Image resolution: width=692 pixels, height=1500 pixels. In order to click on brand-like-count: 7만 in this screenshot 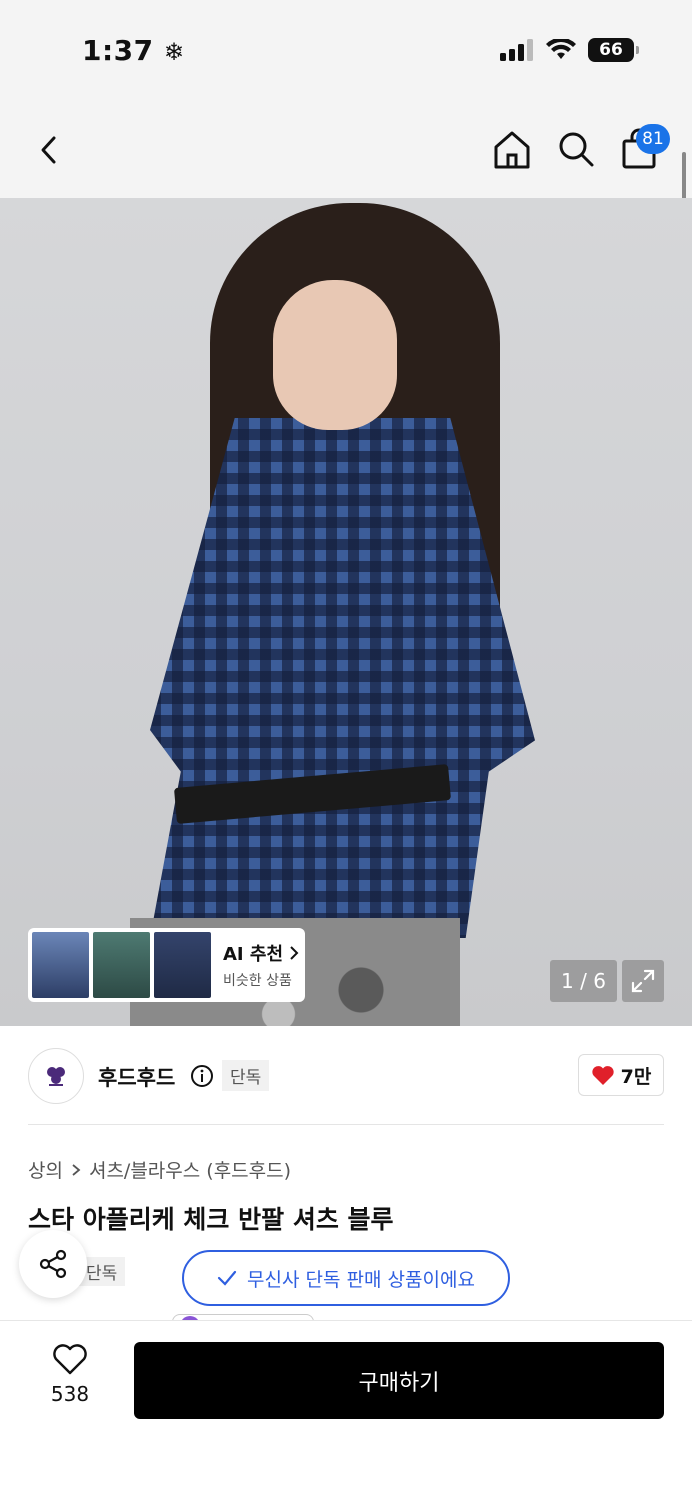, I will do `click(636, 1076)`.